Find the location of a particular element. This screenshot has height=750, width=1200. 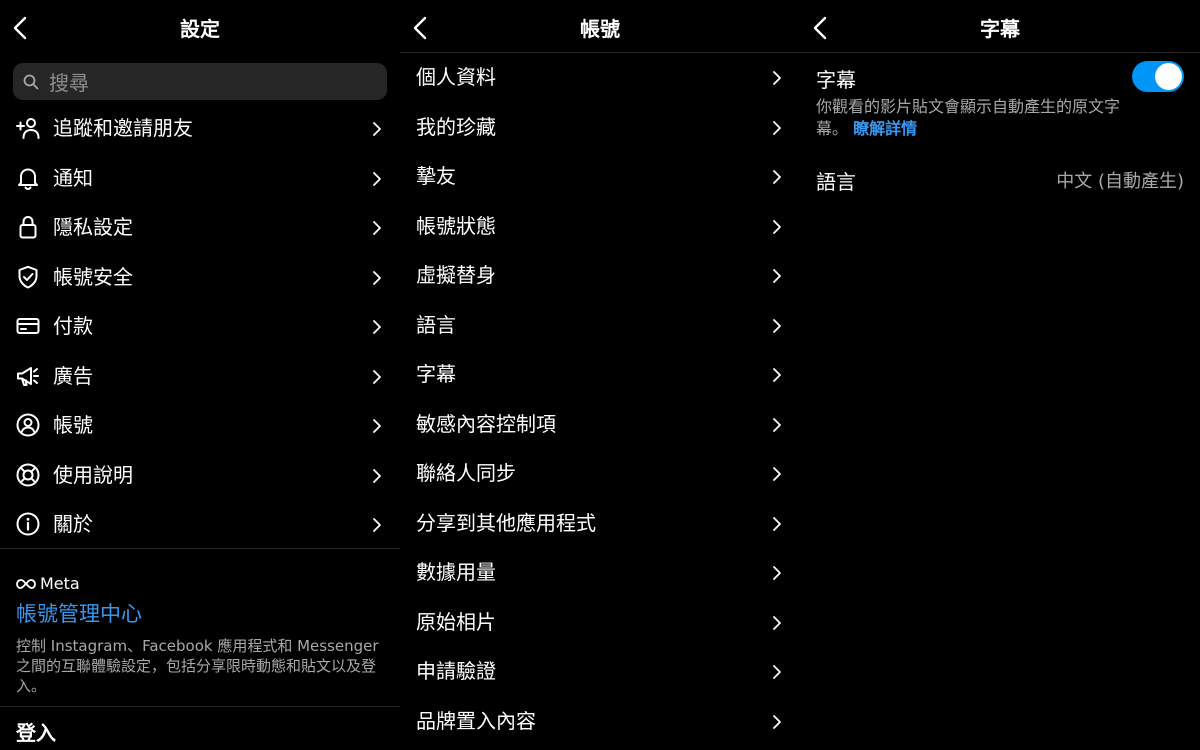

account-item-label: 語言 is located at coordinates (436, 324).